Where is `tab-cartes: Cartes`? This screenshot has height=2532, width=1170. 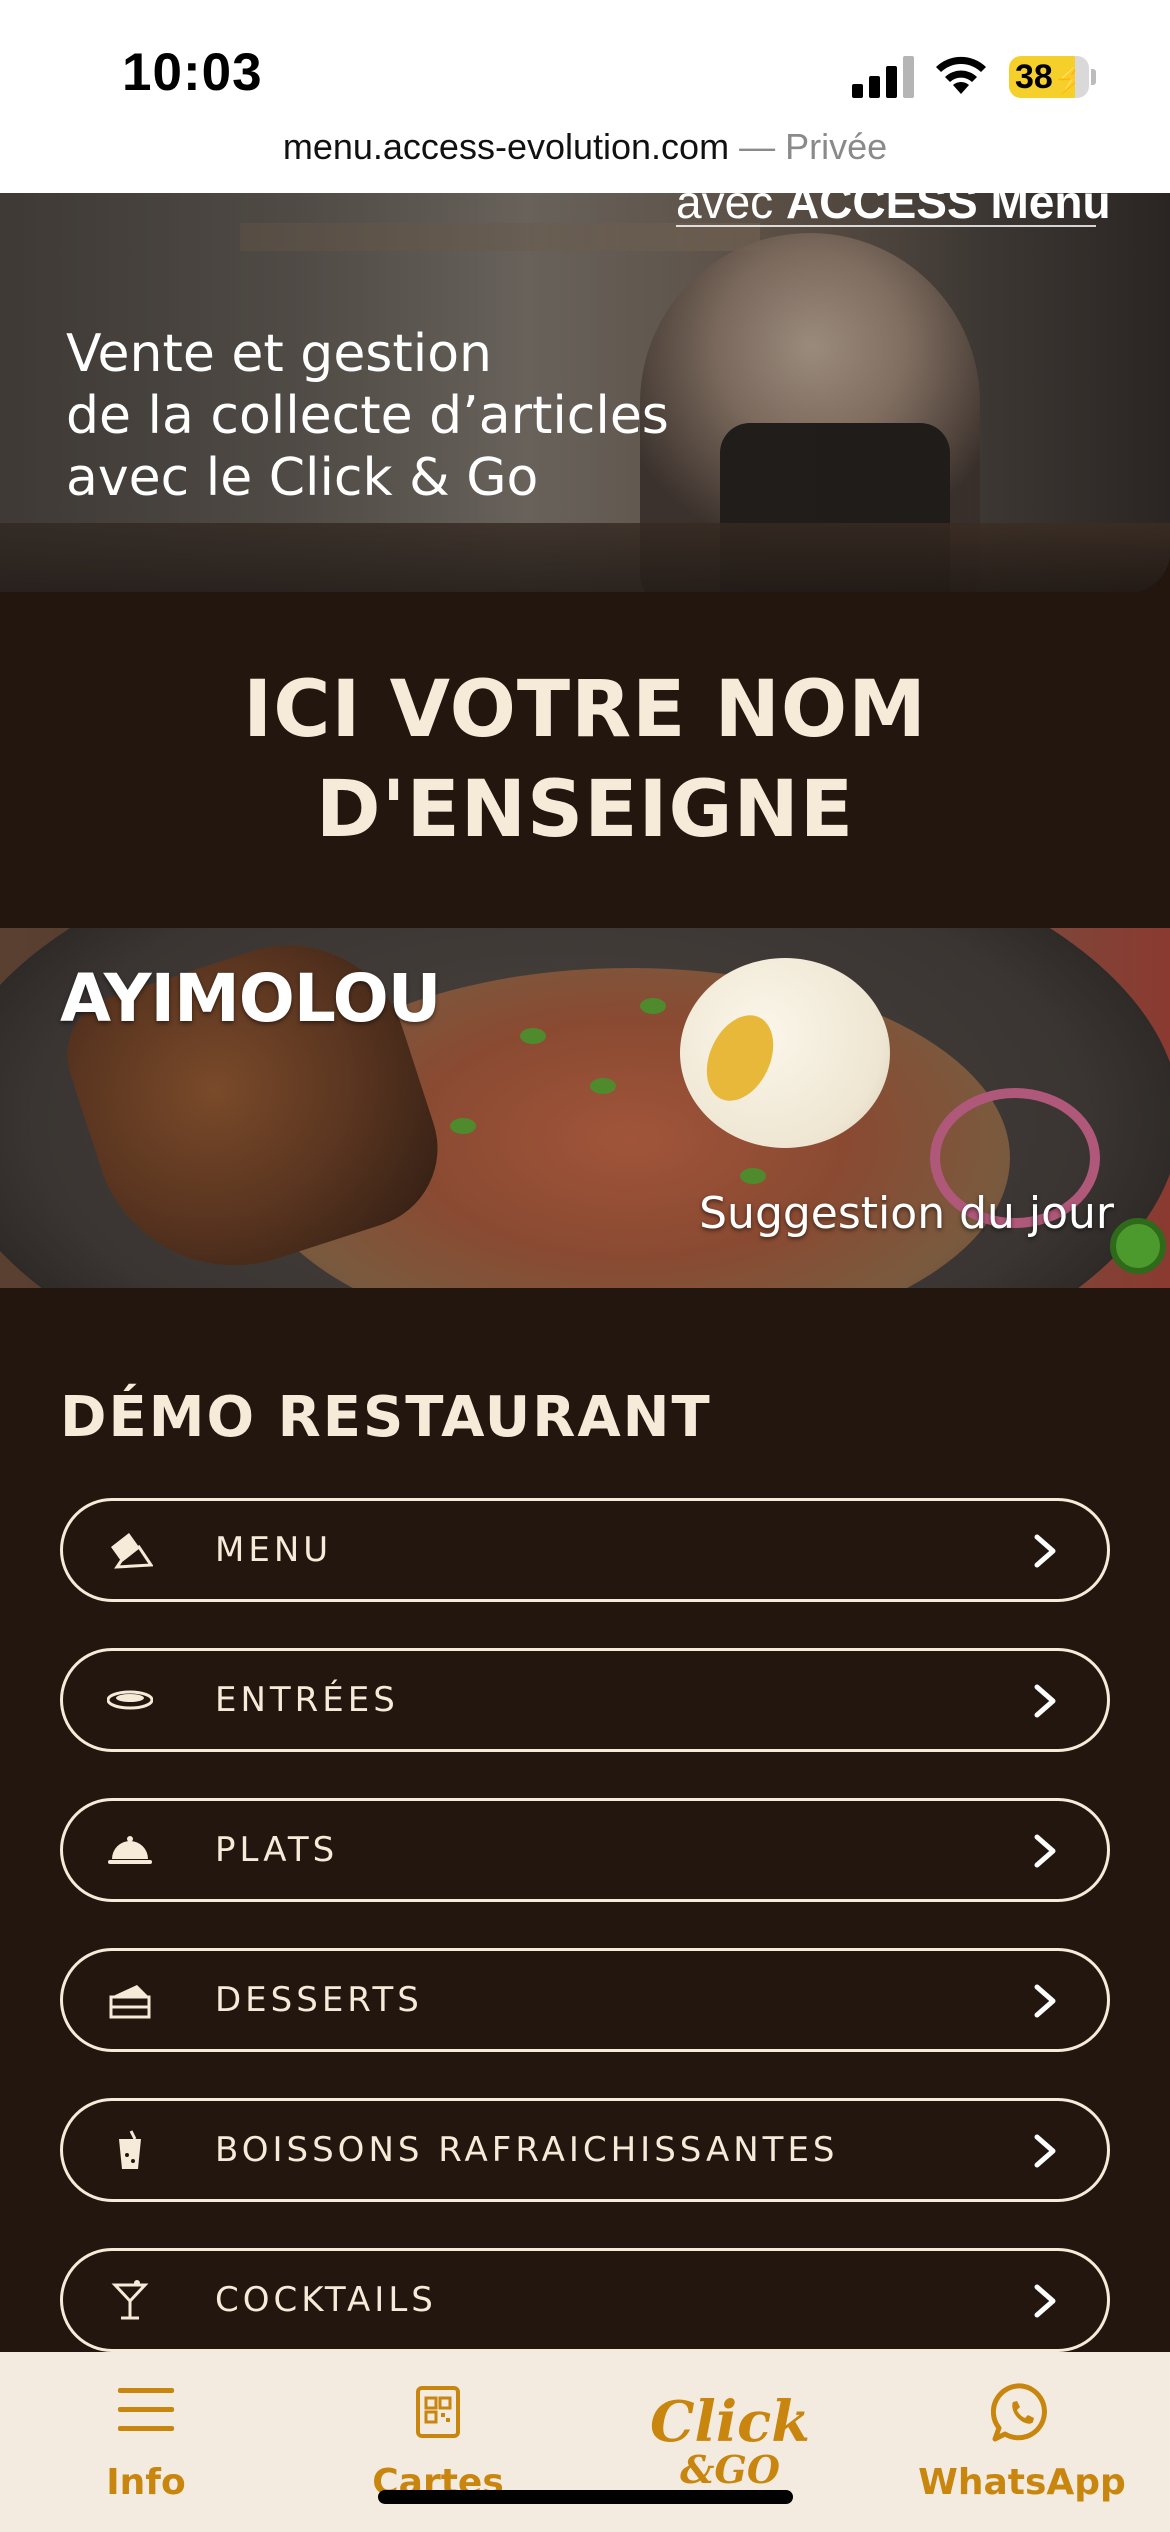
tab-cartes: Cartes is located at coordinates (438, 2442).